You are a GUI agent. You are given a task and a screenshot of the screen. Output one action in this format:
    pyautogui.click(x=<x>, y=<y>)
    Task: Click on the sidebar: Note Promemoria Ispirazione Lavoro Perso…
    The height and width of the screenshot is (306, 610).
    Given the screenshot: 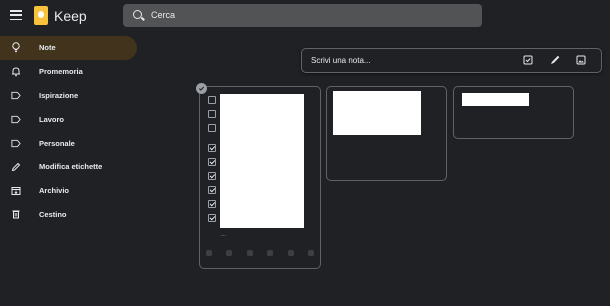 What is the action you would take?
    pyautogui.click(x=70, y=131)
    